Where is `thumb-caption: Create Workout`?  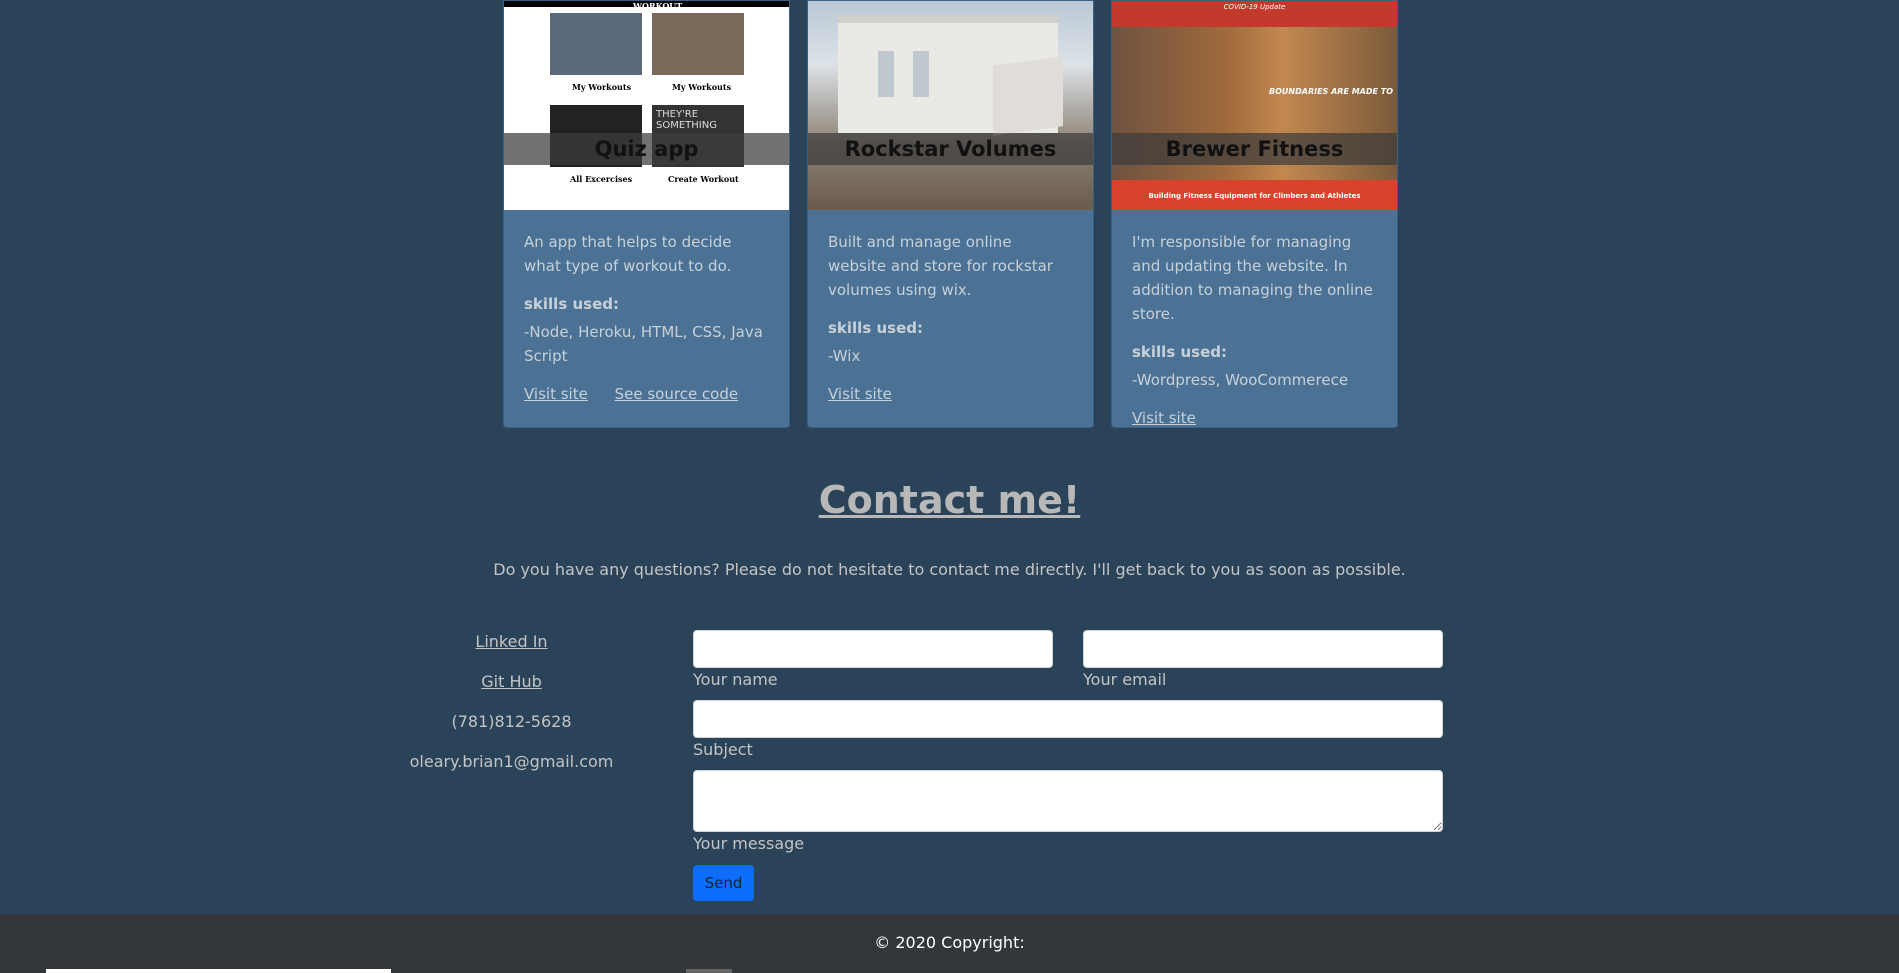 thumb-caption: Create Workout is located at coordinates (703, 179).